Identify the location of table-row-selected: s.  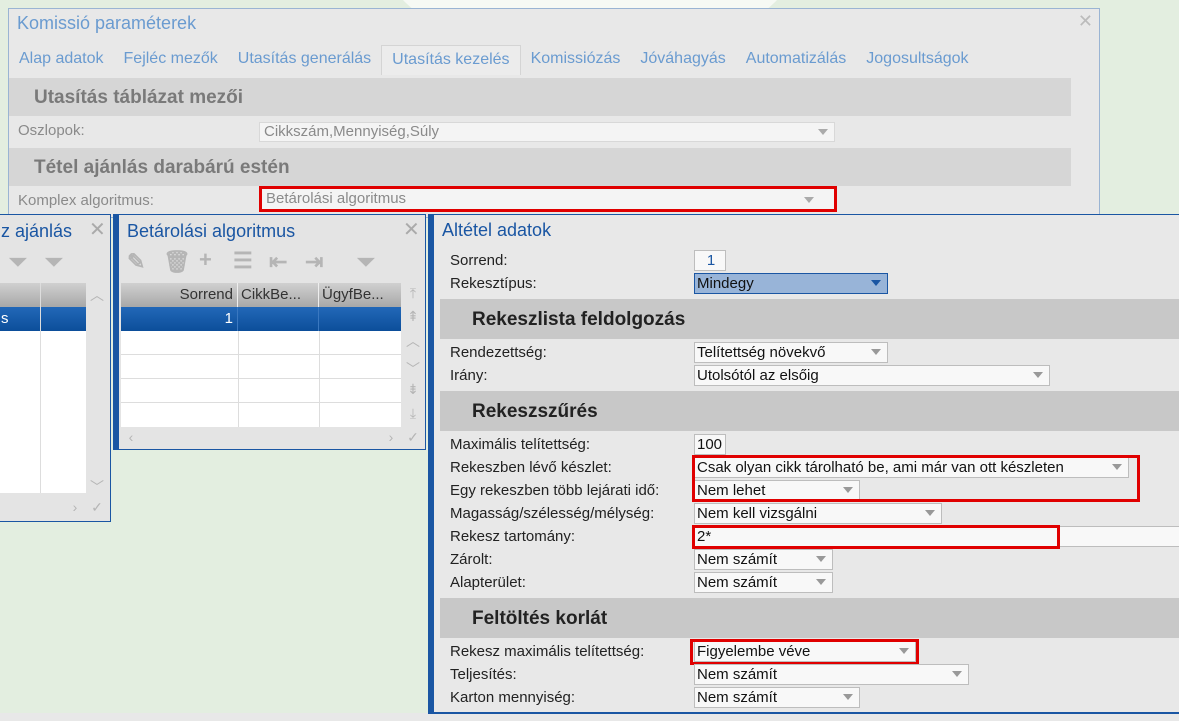
(43, 319).